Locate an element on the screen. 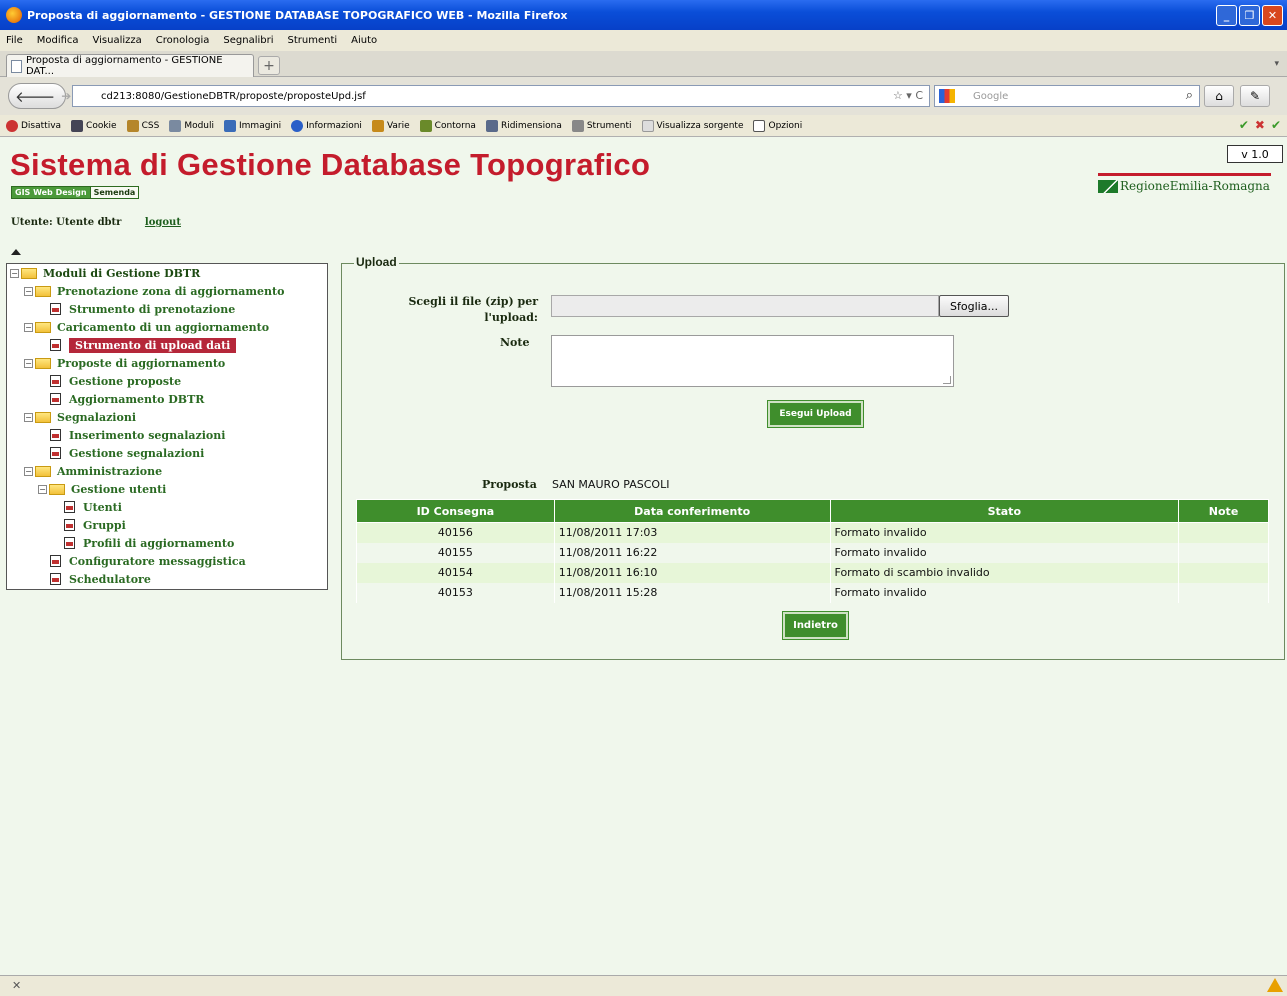  tree-item-gestione-segnalazioni: Gestione segnalazioni is located at coordinates (127, 453).